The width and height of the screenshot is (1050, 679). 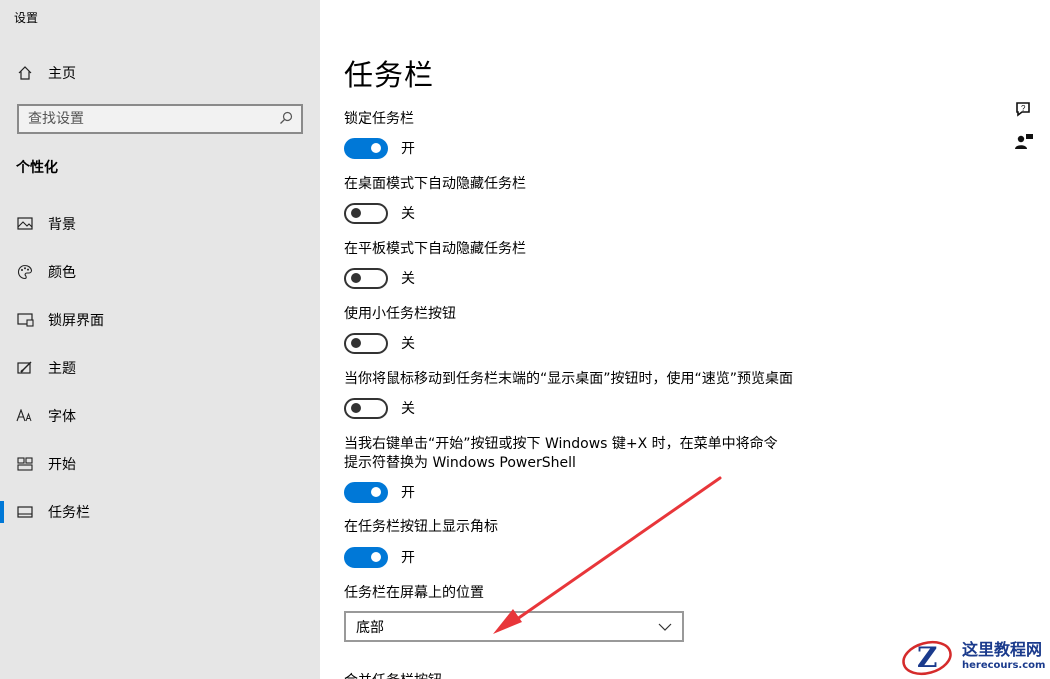 What do you see at coordinates (148, 119) in the screenshot?
I see `search-input` at bounding box center [148, 119].